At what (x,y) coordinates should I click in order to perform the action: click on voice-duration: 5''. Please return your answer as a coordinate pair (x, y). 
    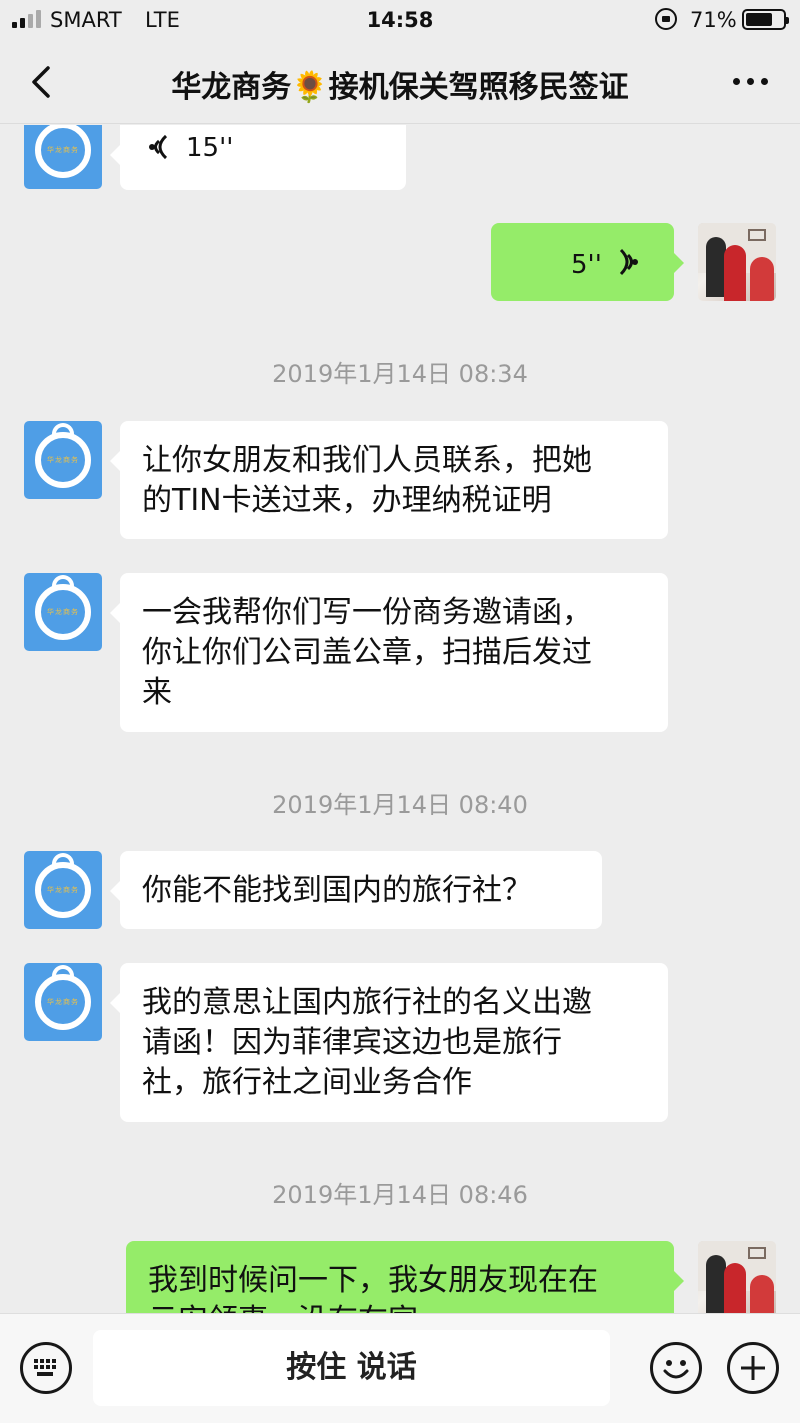
    Looking at the image, I should click on (586, 265).